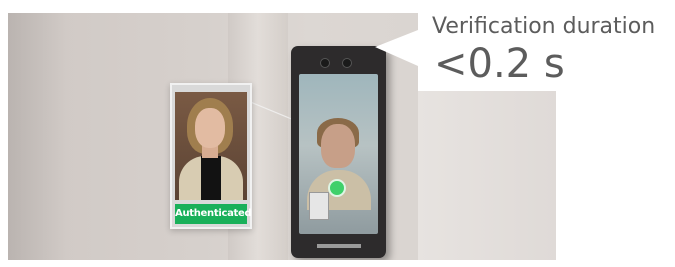  What do you see at coordinates (339, 246) in the screenshot?
I see `brand-logo` at bounding box center [339, 246].